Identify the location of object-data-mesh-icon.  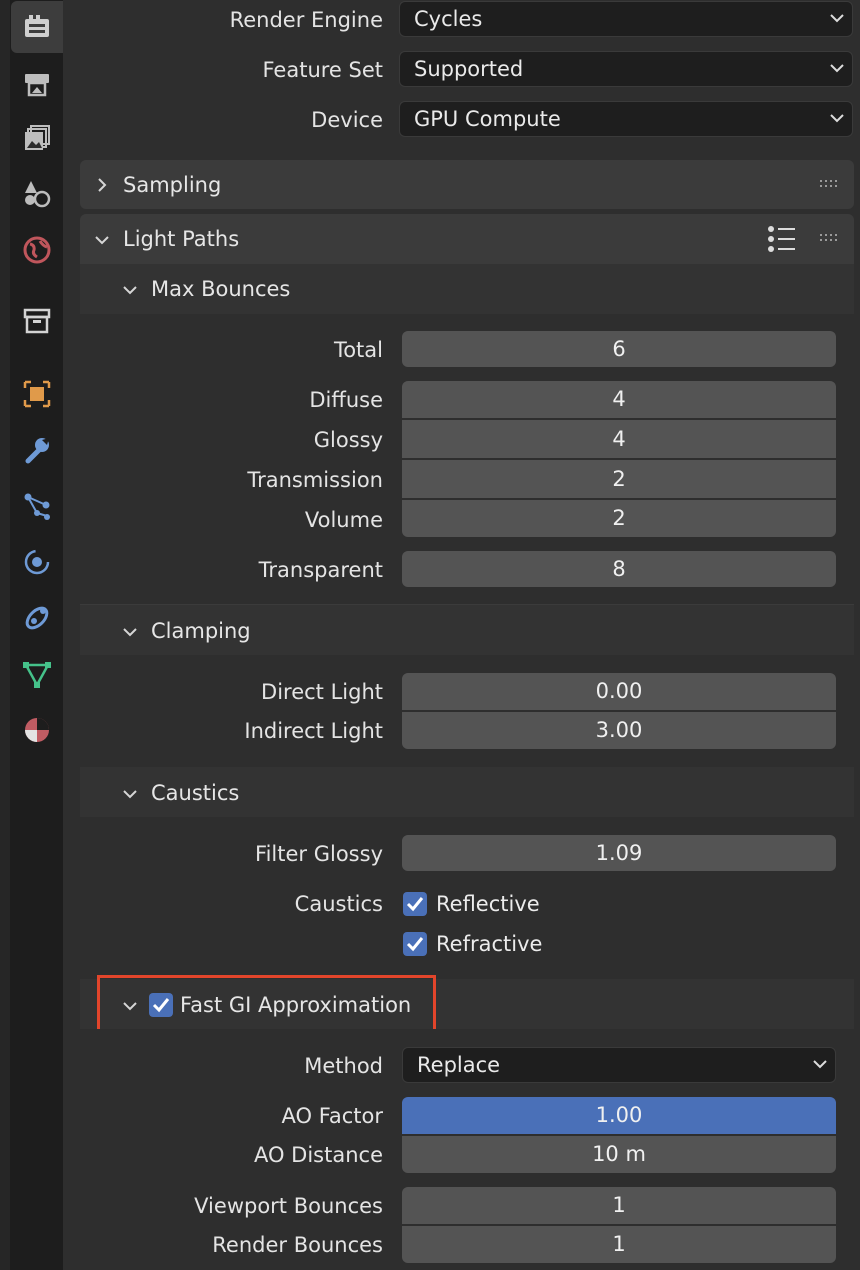
(37, 674).